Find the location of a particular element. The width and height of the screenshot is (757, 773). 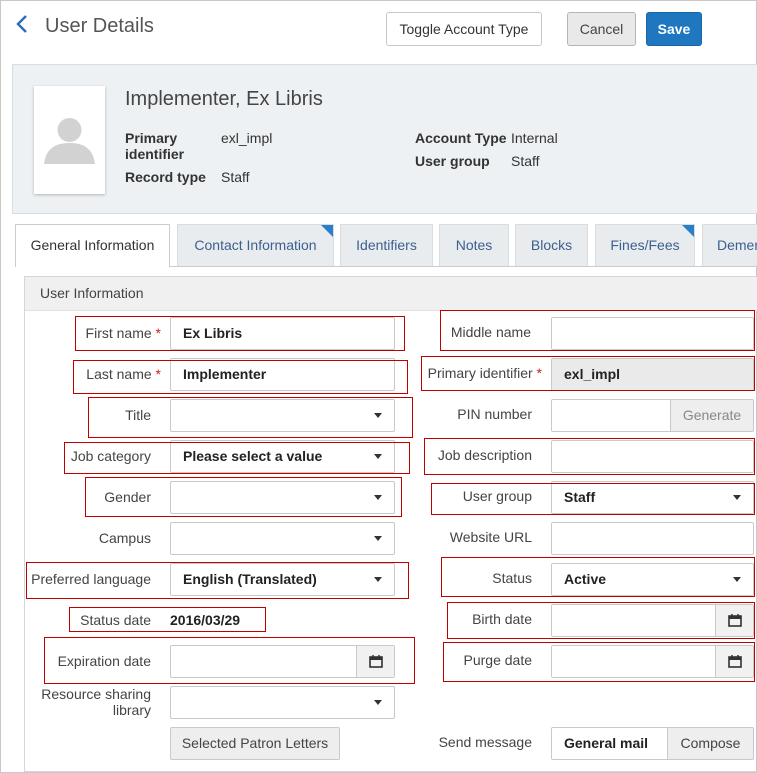

tab-label: Fines/Fees is located at coordinates (645, 245).